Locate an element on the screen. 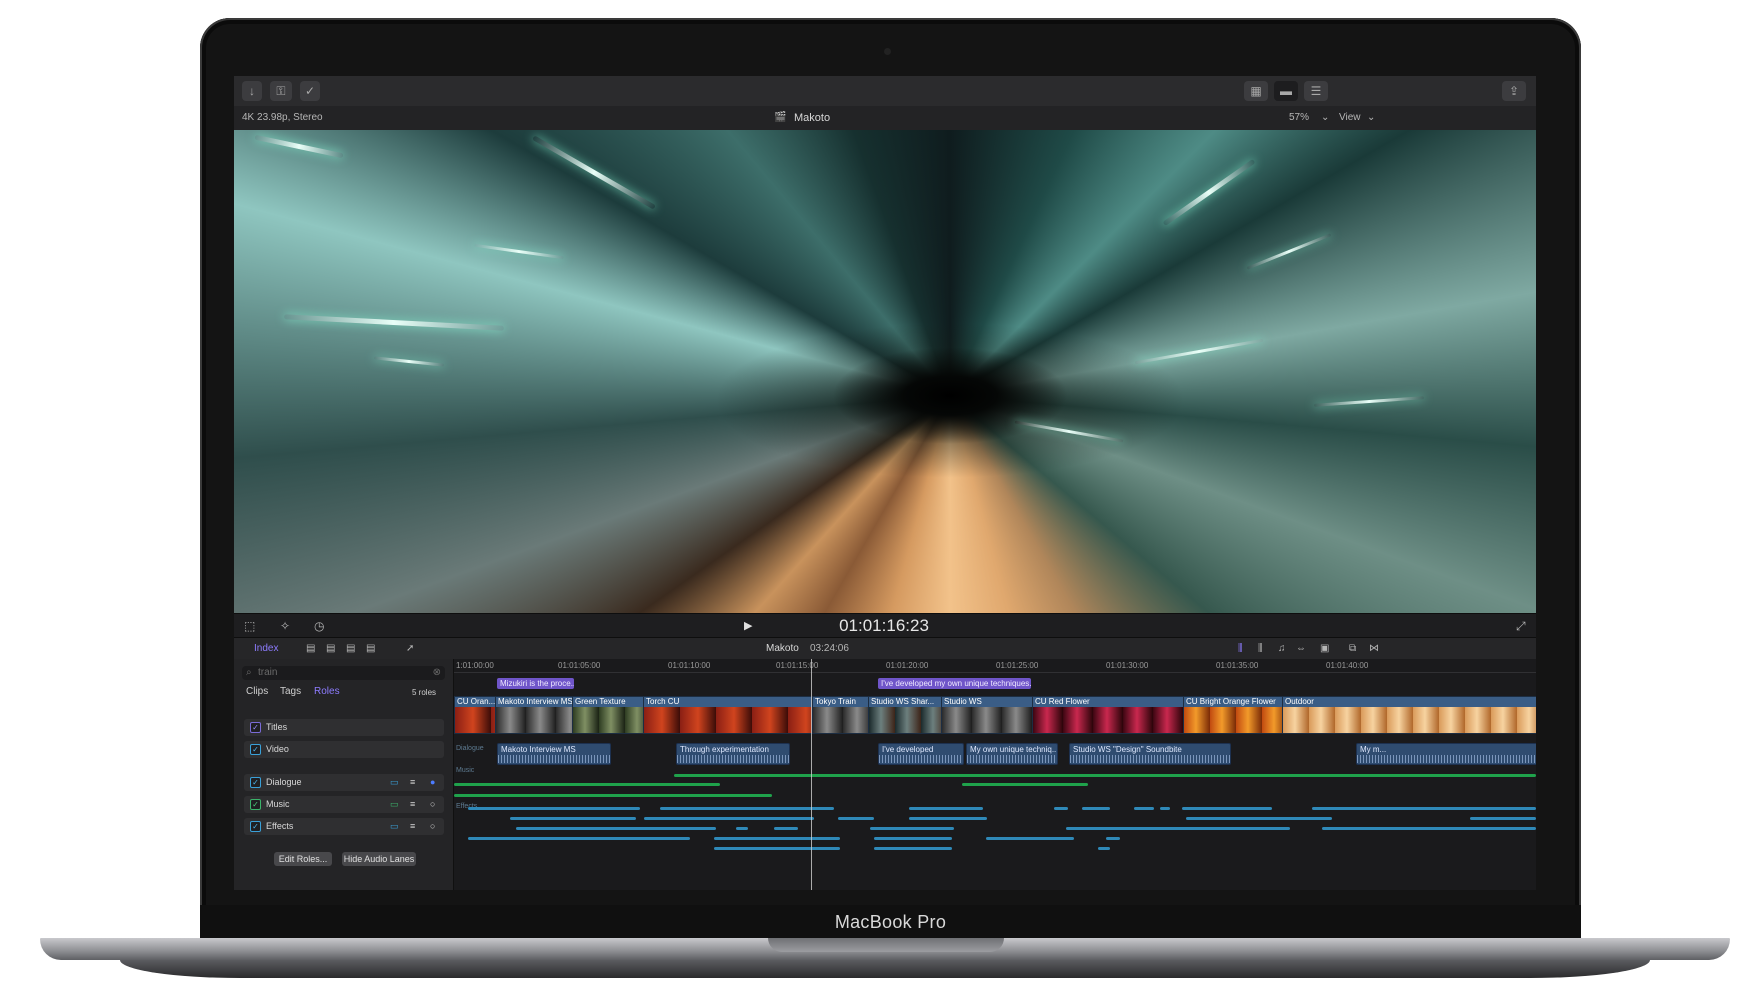 The height and width of the screenshot is (1004, 1760). video-clip: CU Red Flower is located at coordinates (1108, 715).